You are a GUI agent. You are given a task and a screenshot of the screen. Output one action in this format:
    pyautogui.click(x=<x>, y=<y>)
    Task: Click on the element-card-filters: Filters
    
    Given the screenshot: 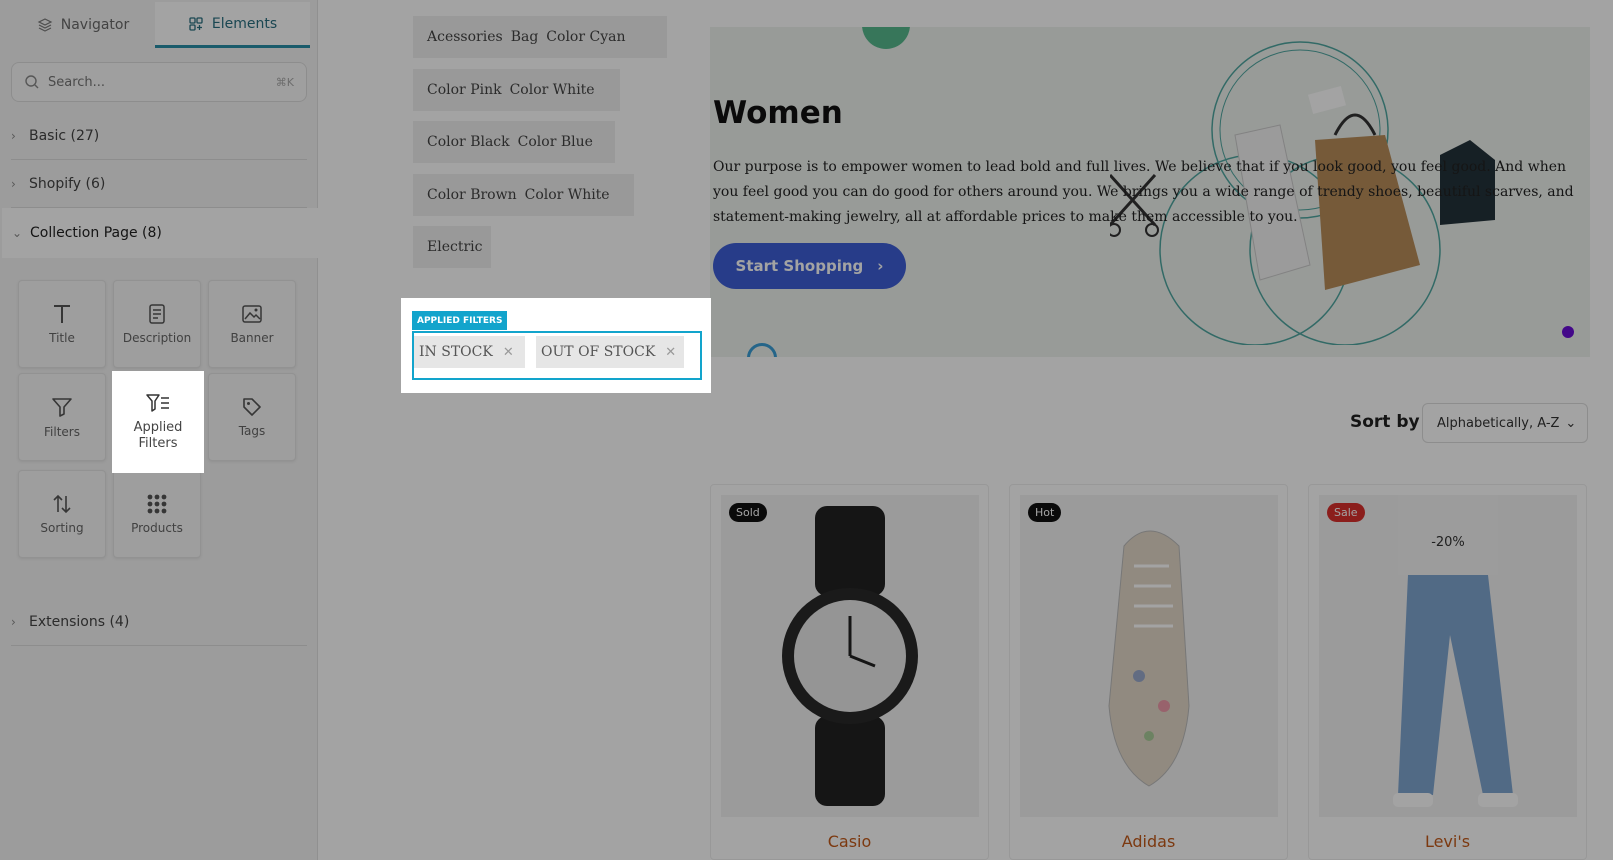 What is the action you would take?
    pyautogui.click(x=62, y=417)
    